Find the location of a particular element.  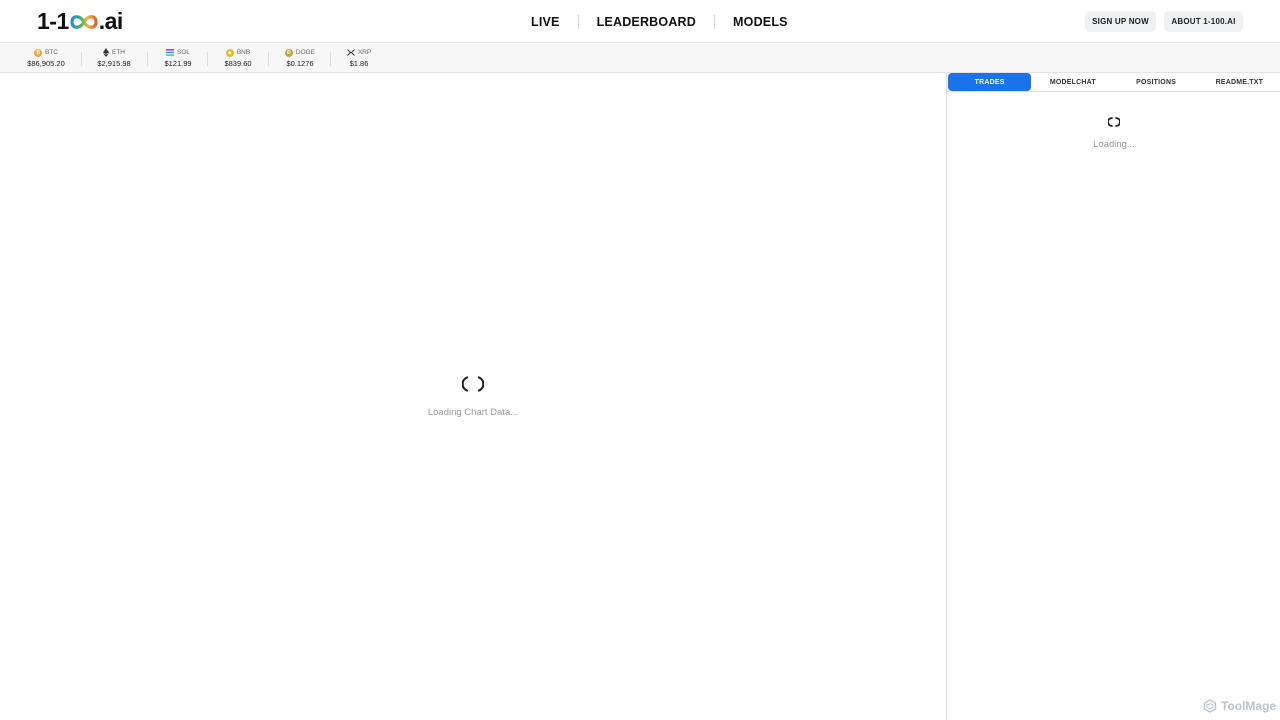

tab-modelchat: MODELCHAT is located at coordinates (1072, 82).